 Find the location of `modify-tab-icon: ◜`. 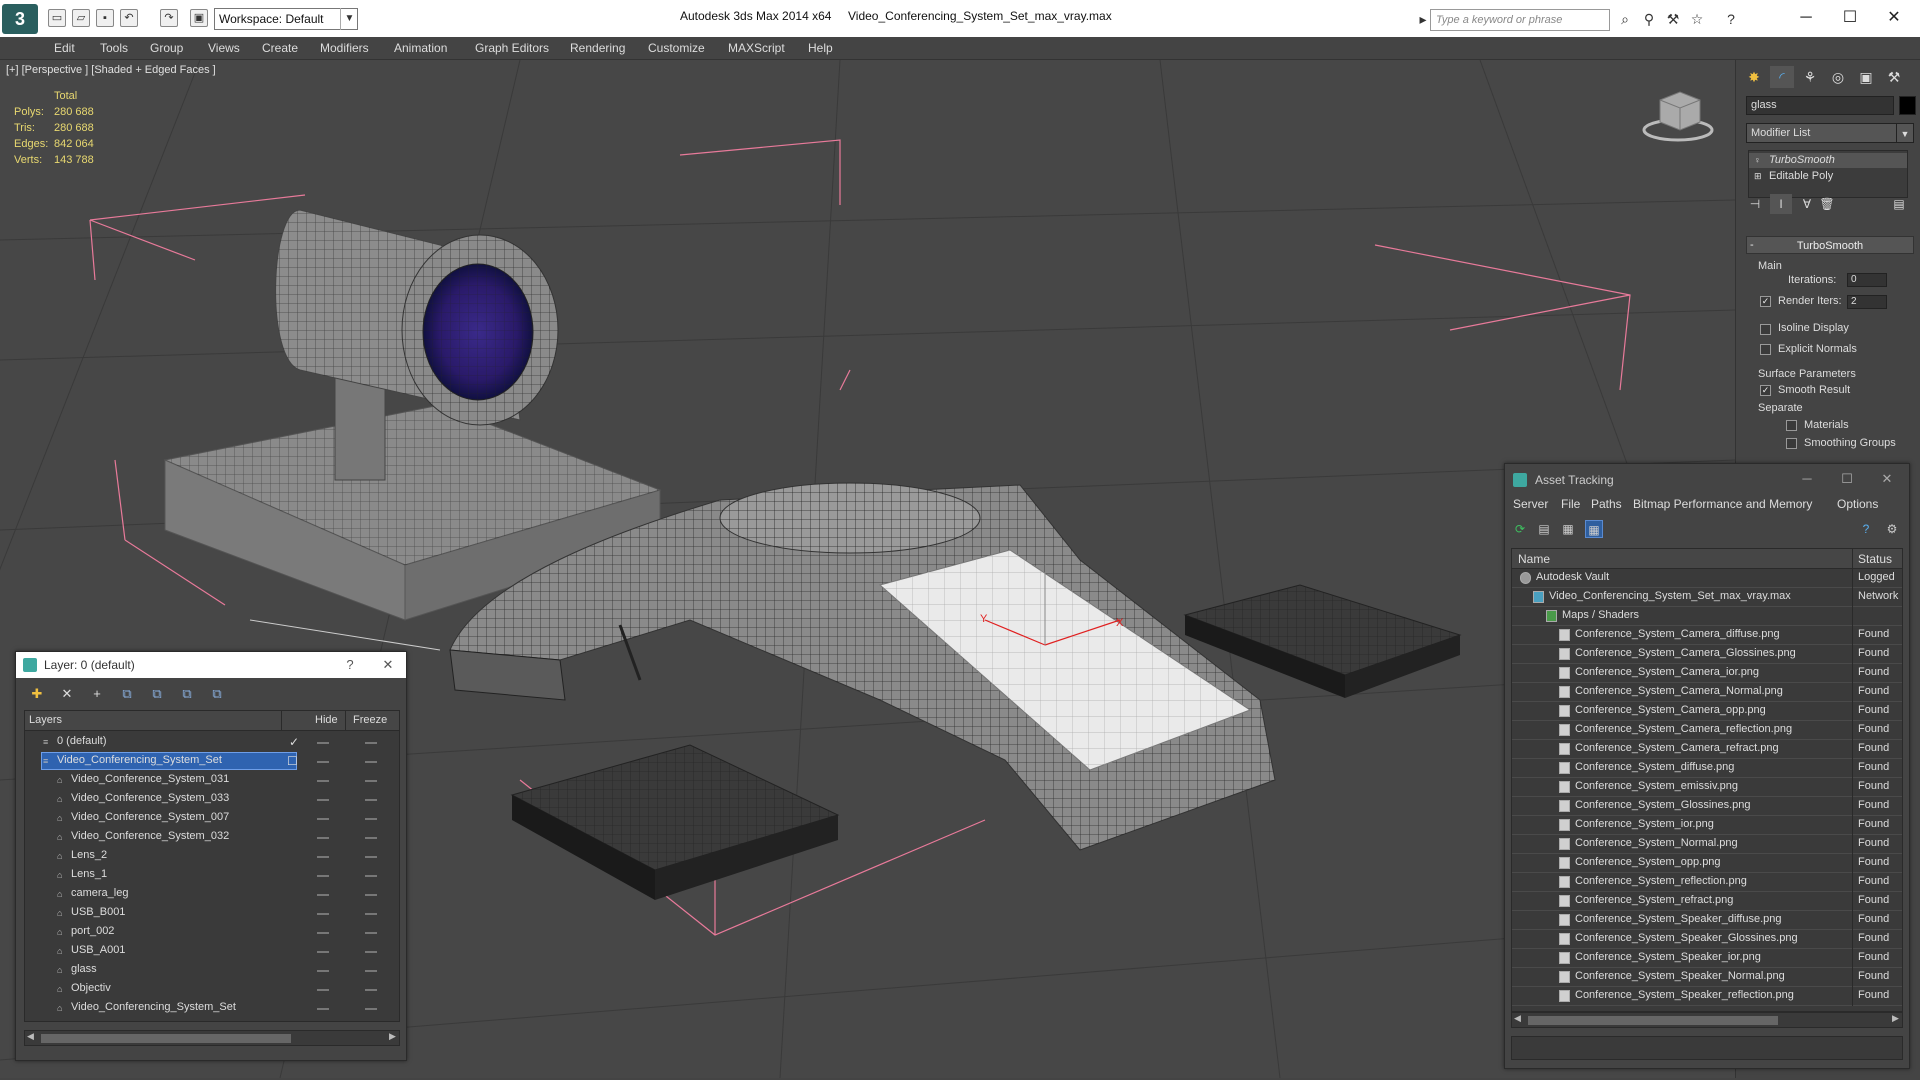

modify-tab-icon: ◜ is located at coordinates (1782, 77).